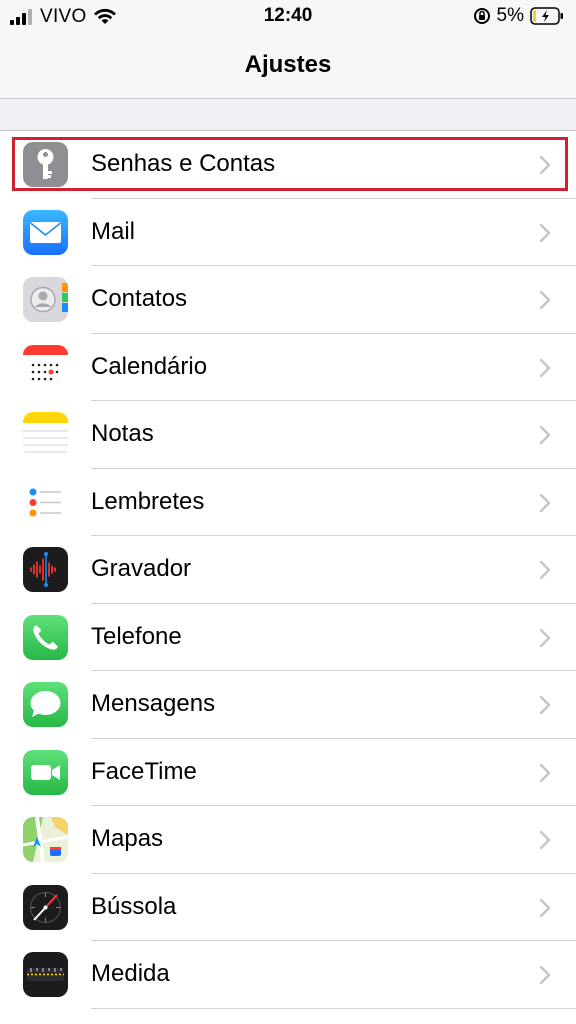 This screenshot has height=1024, width=576. I want to click on settings-row-facetime: FaceTime, so click(288, 772).